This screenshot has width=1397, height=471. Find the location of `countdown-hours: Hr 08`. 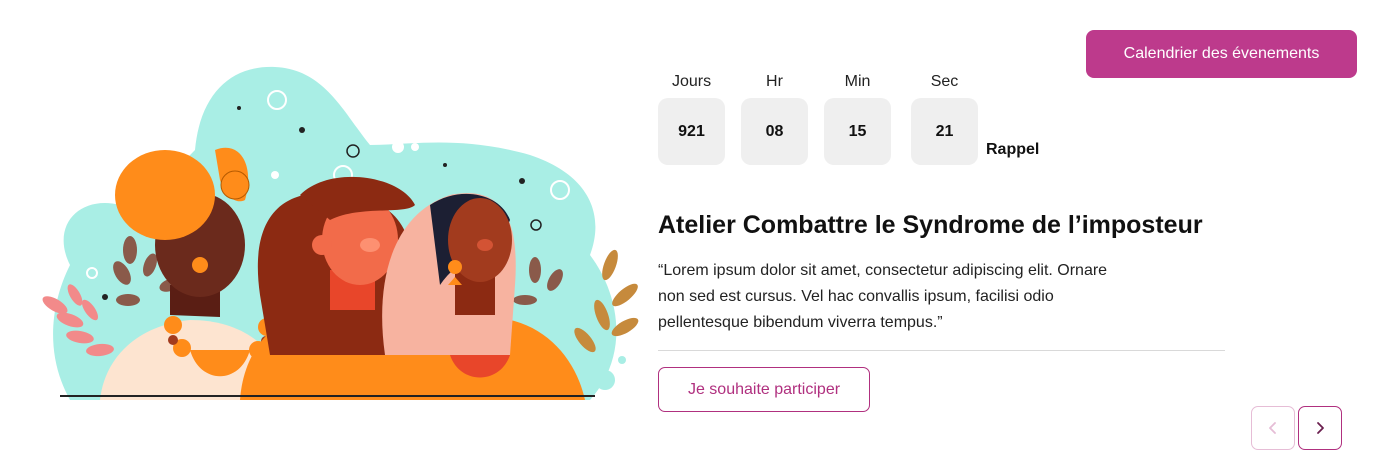

countdown-hours: Hr 08 is located at coordinates (774, 118).